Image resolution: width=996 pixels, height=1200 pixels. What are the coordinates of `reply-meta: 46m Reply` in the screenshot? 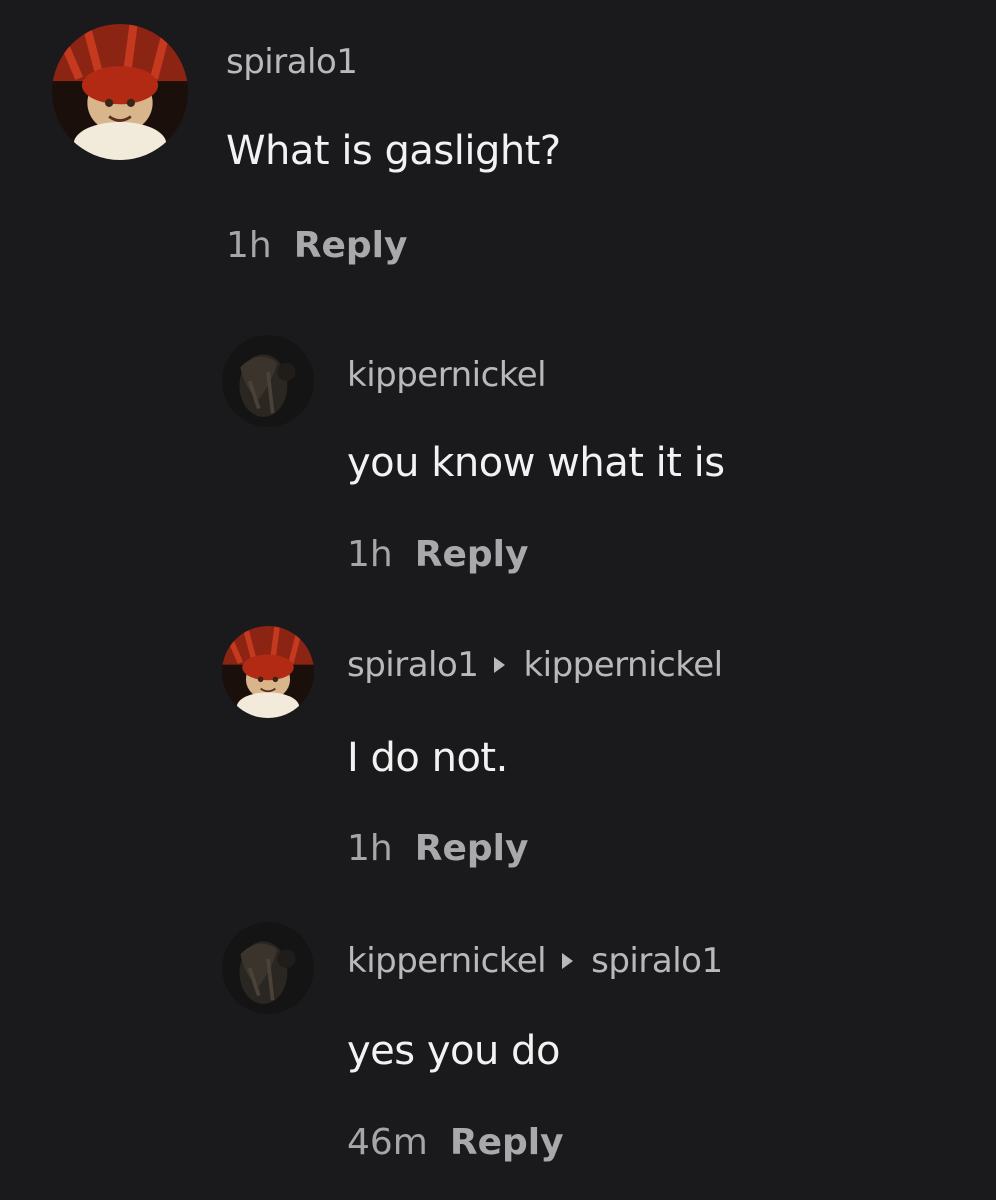 It's located at (455, 1142).